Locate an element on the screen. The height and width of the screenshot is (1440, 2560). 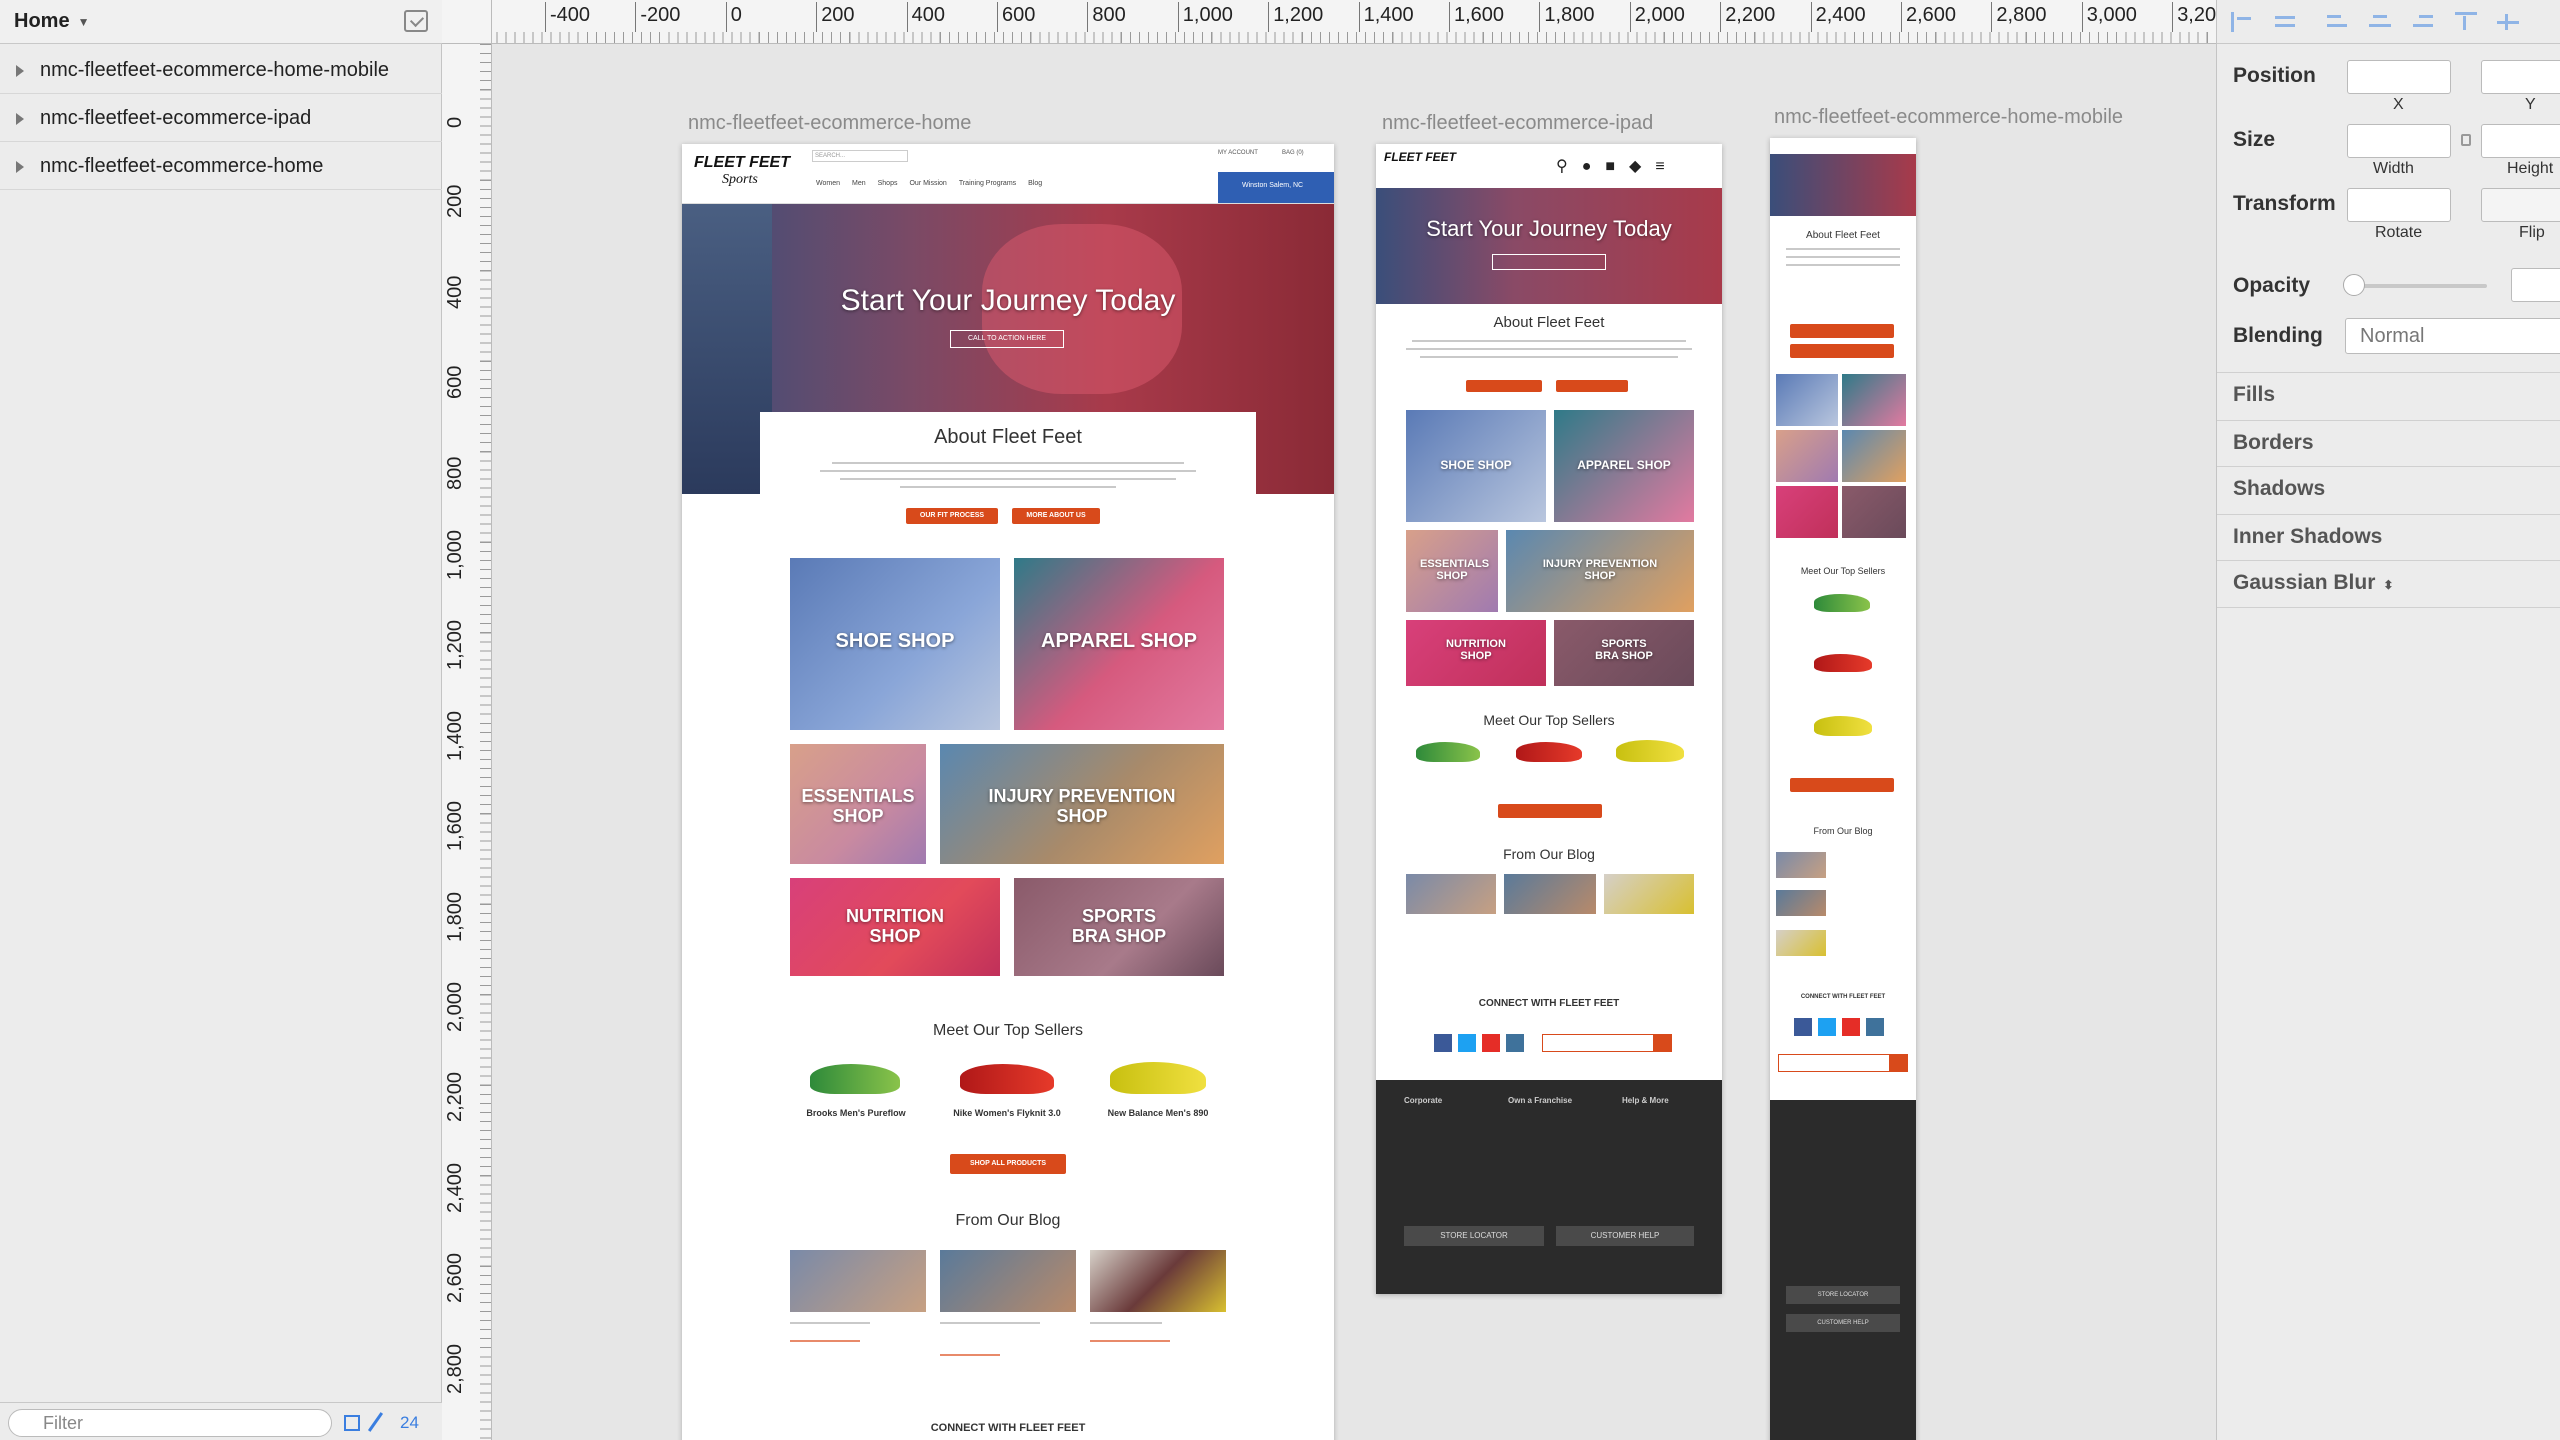
layer-label: nmc-fleetfeet-ecommerce-ipad is located at coordinates (176, 118).